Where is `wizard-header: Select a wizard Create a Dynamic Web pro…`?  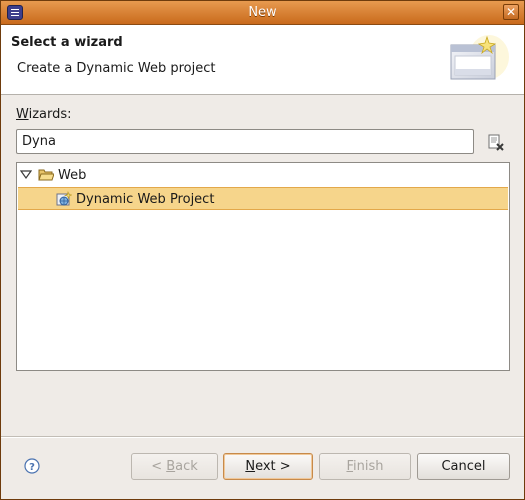
wizard-header: Select a wizard Create a Dynamic Web pro… is located at coordinates (262, 60).